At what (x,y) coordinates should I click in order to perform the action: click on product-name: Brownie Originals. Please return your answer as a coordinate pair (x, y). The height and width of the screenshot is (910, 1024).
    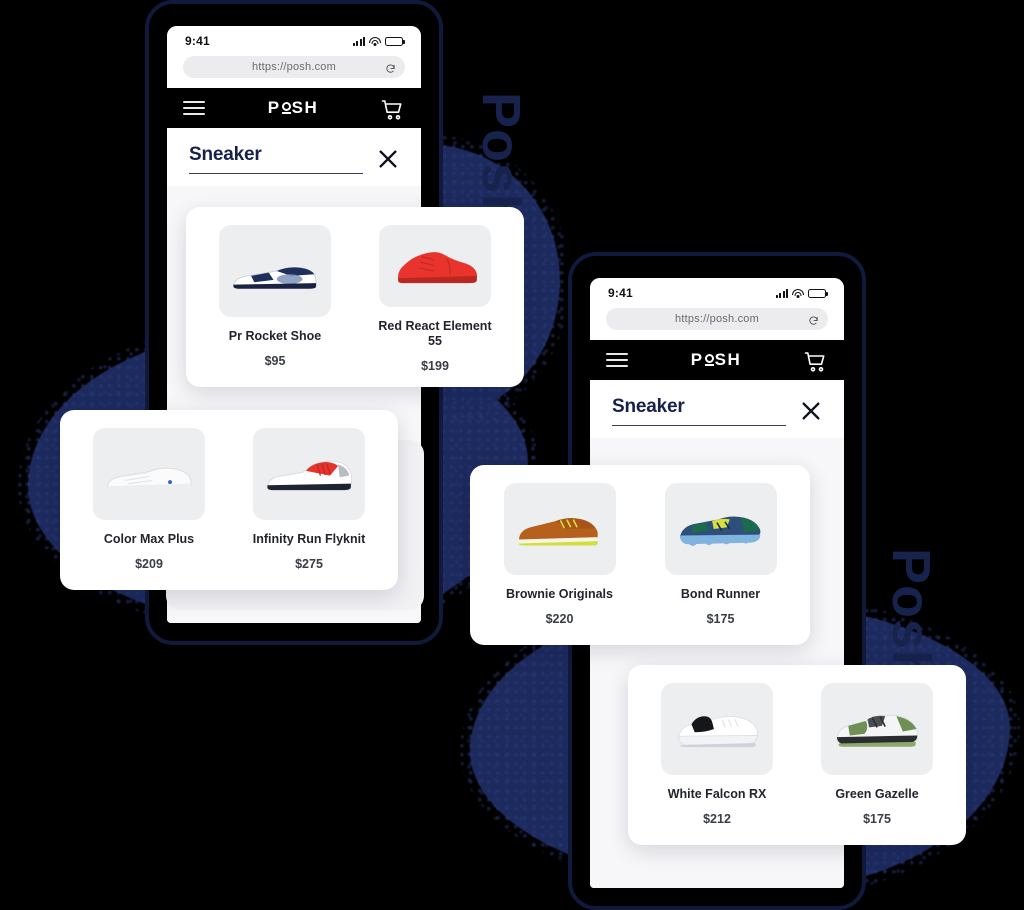
    Looking at the image, I should click on (559, 594).